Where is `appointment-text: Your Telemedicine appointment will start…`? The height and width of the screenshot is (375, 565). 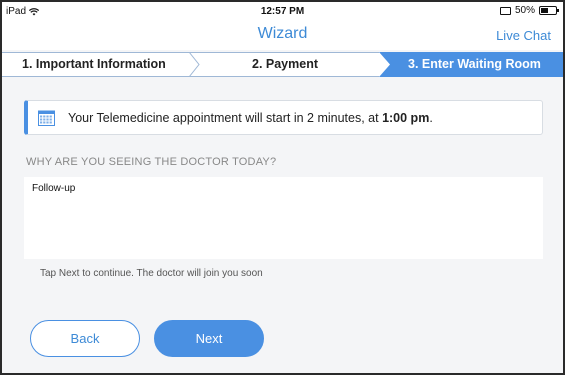 appointment-text: Your Telemedicine appointment will start… is located at coordinates (225, 117).